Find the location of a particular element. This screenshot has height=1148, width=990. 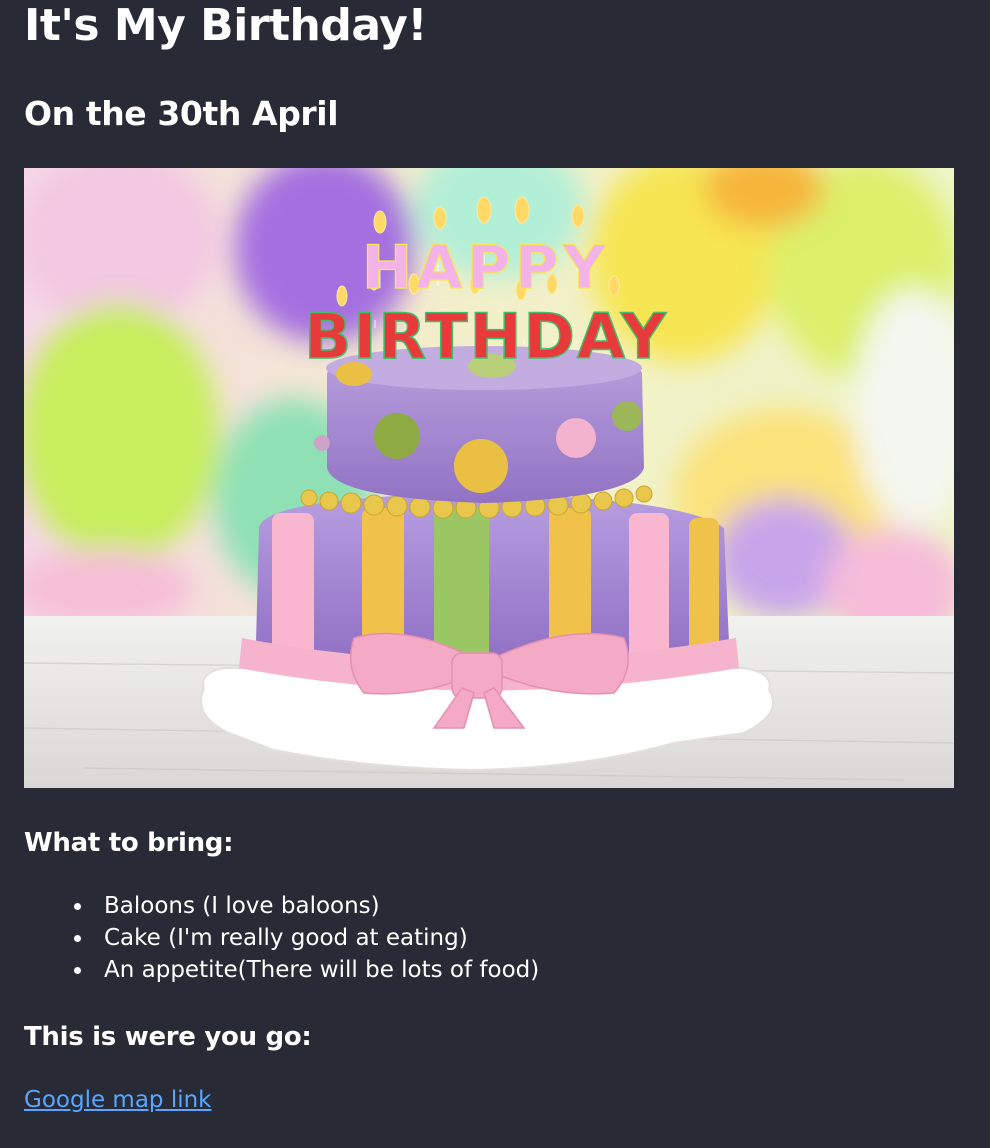

cake-topper-happy: HAPPY is located at coordinates (486, 268).